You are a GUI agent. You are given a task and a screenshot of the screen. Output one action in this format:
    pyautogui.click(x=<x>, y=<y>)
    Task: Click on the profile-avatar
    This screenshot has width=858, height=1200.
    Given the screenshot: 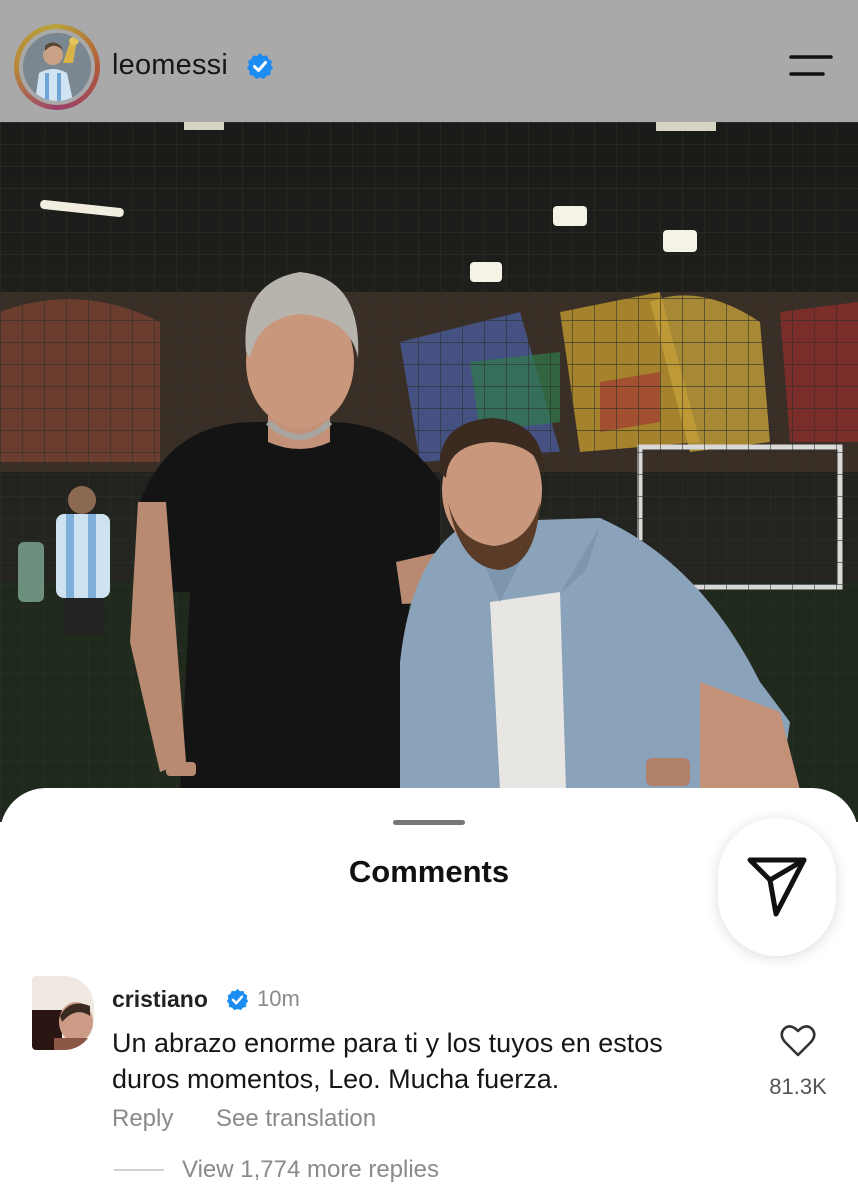 What is the action you would take?
    pyautogui.click(x=57, y=67)
    